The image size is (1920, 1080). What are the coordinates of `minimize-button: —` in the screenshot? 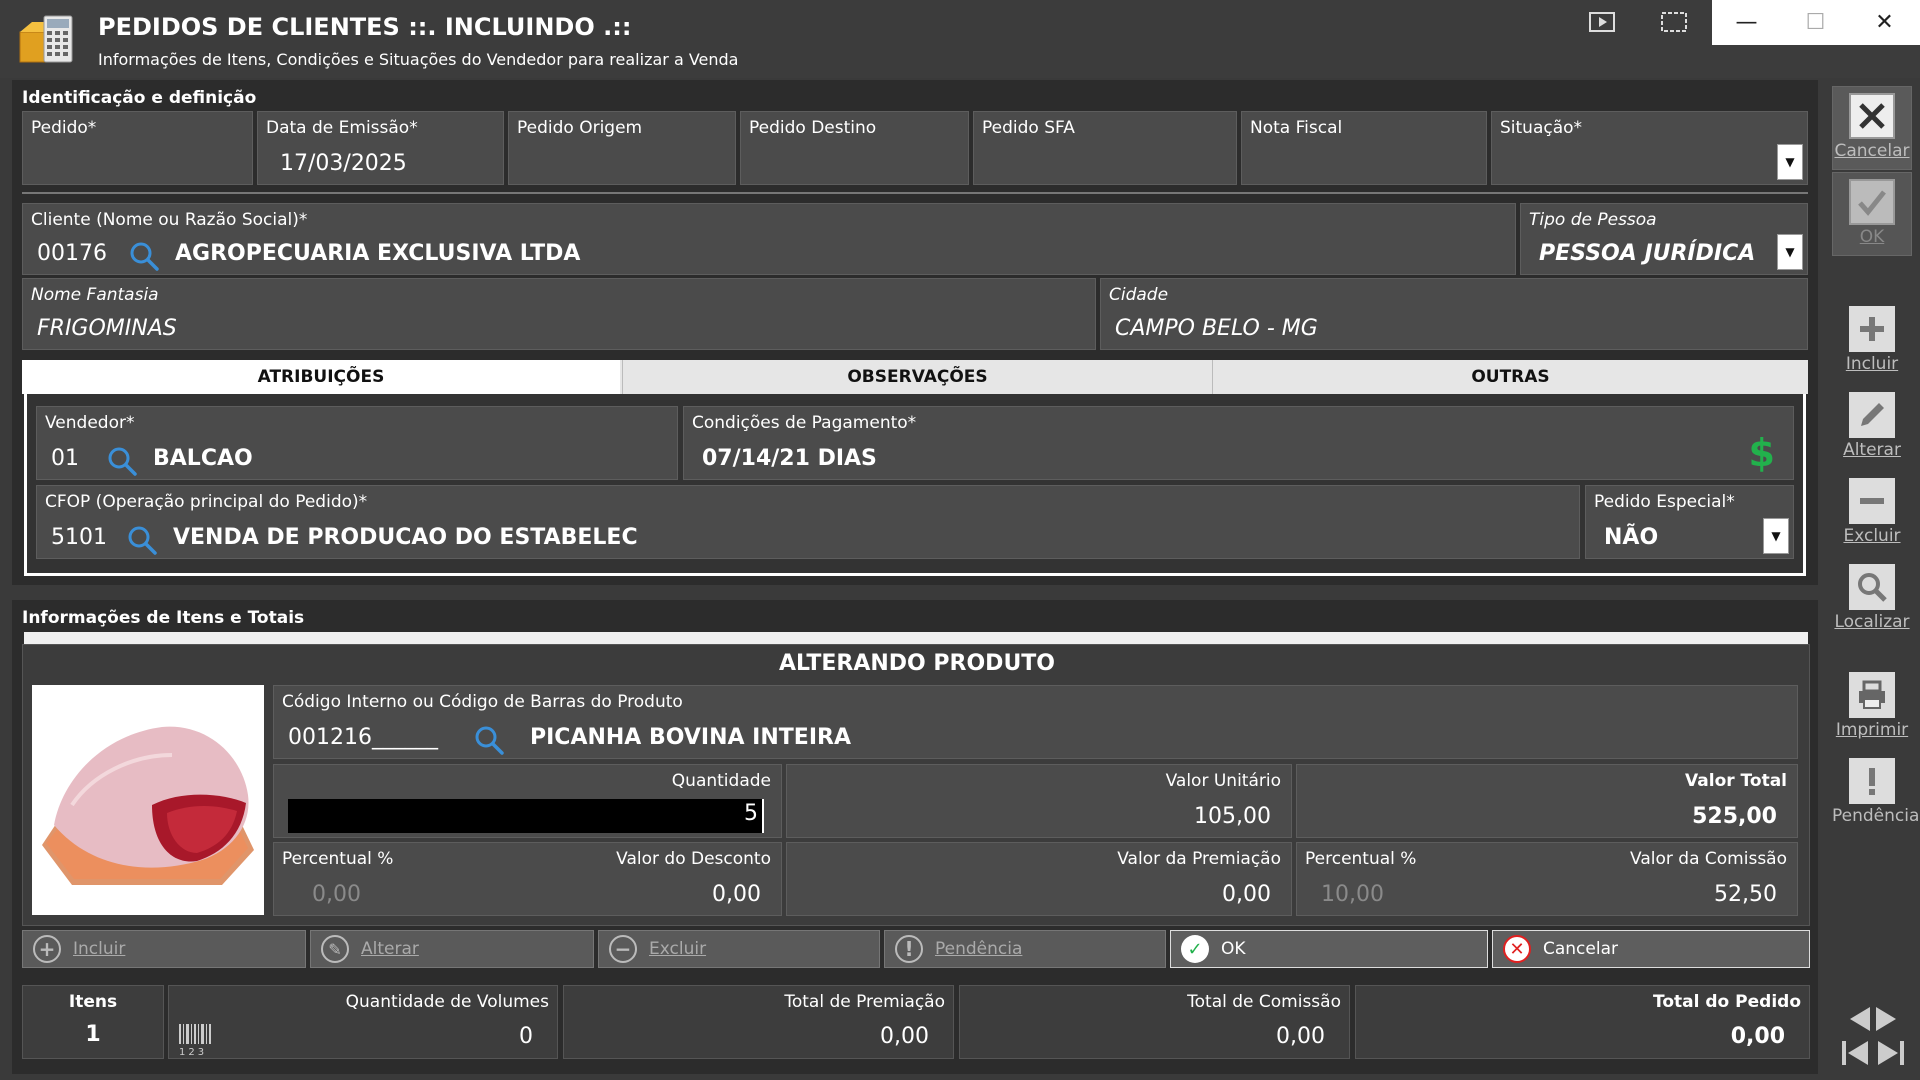 It's located at (1746, 22).